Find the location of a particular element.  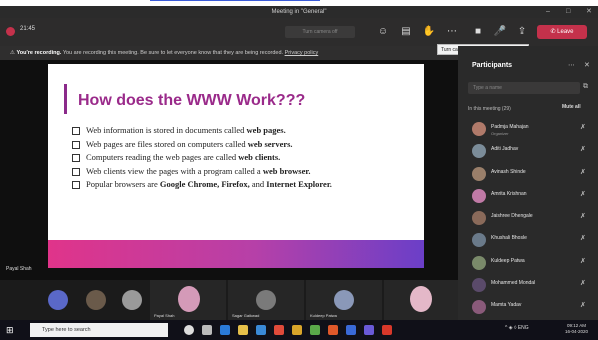

participant-role: Organizer is located at coordinates (500, 133).